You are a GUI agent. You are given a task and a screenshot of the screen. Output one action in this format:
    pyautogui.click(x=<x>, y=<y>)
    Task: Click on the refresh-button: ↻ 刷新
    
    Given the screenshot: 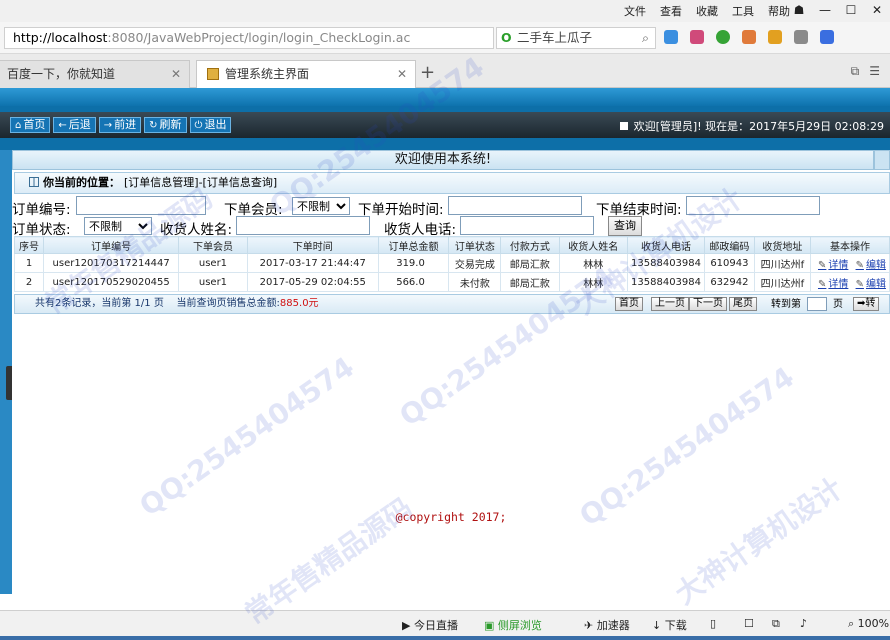 What is the action you would take?
    pyautogui.click(x=165, y=125)
    